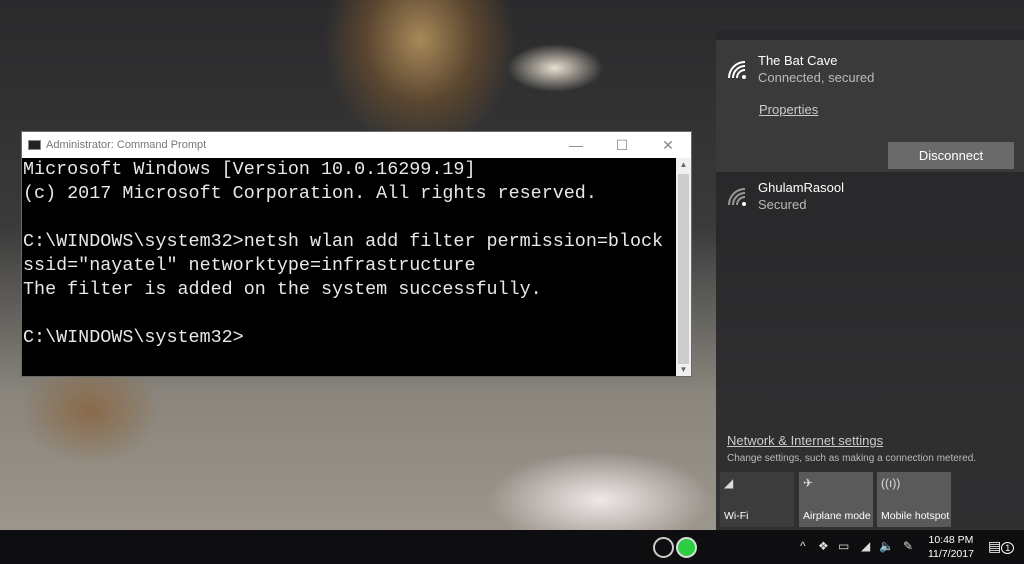 This screenshot has height=564, width=1024. What do you see at coordinates (736, 516) in the screenshot?
I see `tile-label: Wi-Fi` at bounding box center [736, 516].